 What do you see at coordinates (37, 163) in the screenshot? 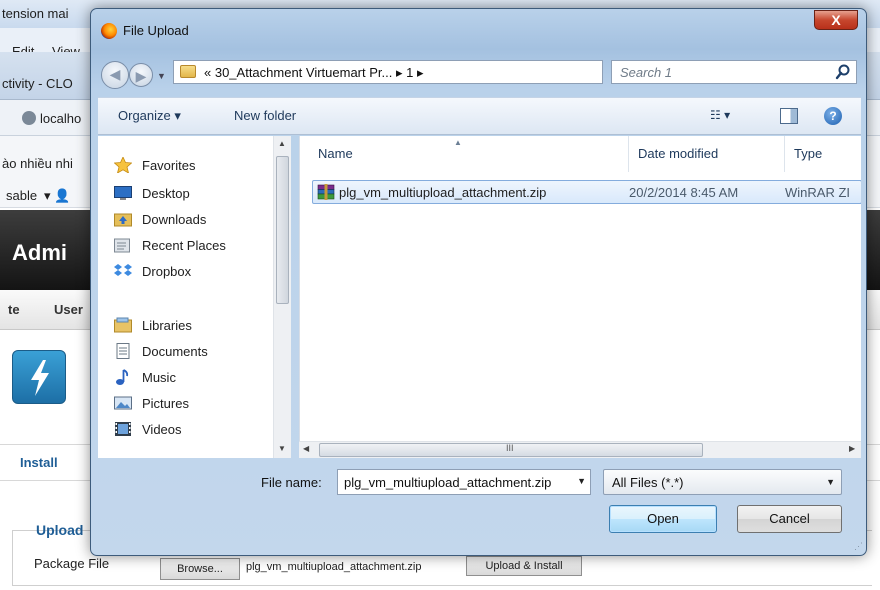
I see `bookmark-item: ào nhiều nhi` at bounding box center [37, 163].